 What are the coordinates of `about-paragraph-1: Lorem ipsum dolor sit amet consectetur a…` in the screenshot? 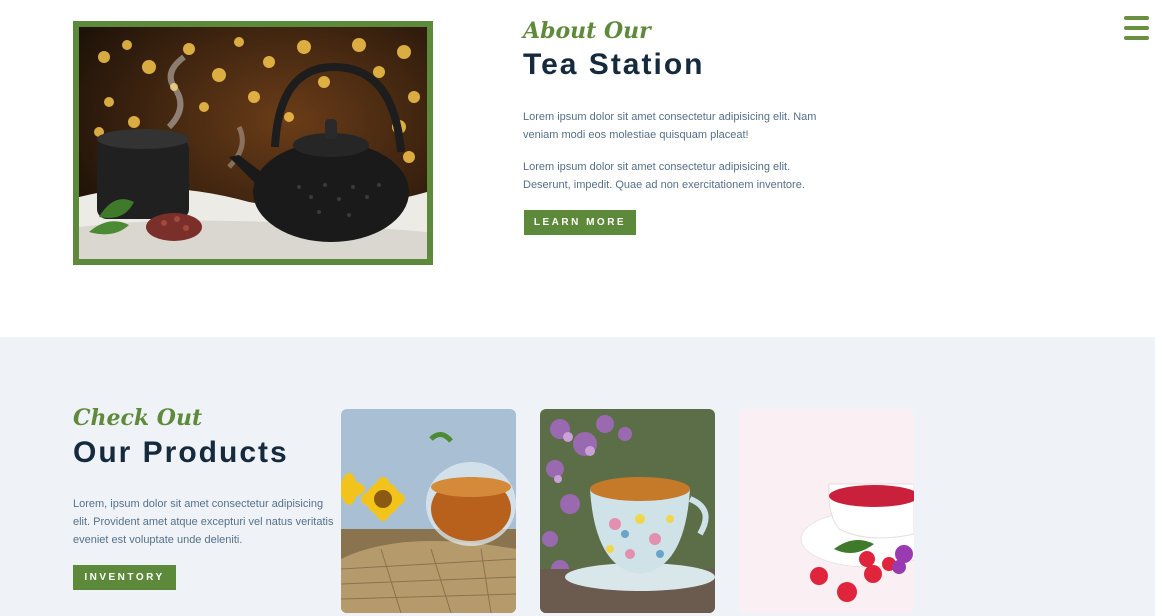 It's located at (670, 126).